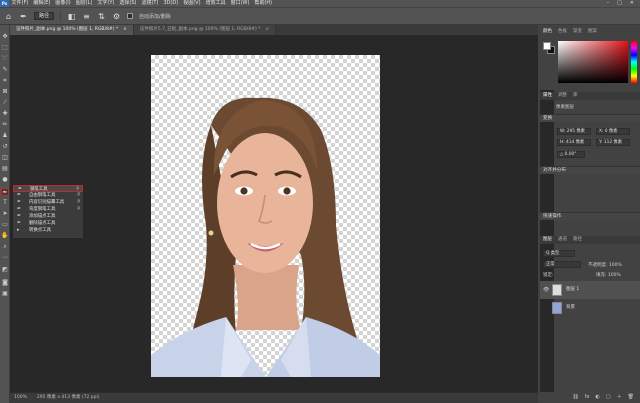 This screenshot has width=640, height=403. What do you see at coordinates (5, 283) in the screenshot?
I see `quick-mask-icon: ◙` at bounding box center [5, 283].